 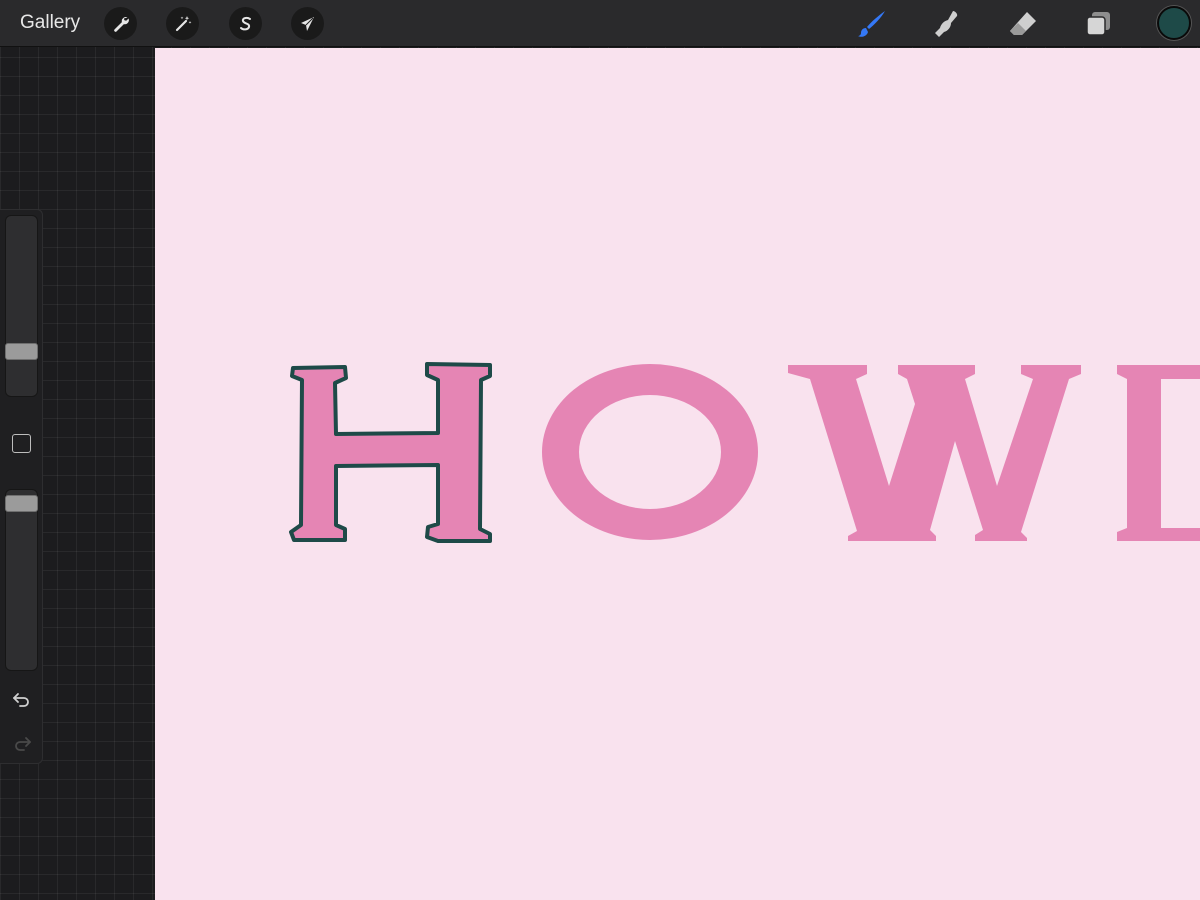 What do you see at coordinates (21, 351) in the screenshot?
I see `brush-size-thumb` at bounding box center [21, 351].